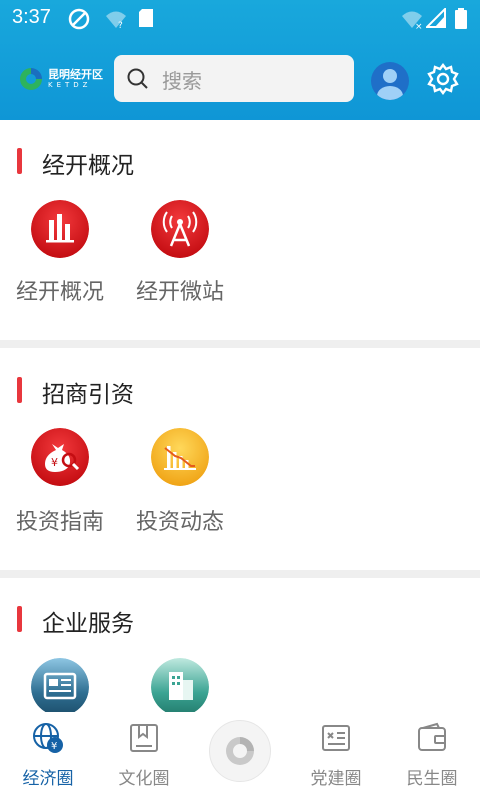 This screenshot has width=480, height=800. I want to click on search-bar: 搜索, so click(234, 78).